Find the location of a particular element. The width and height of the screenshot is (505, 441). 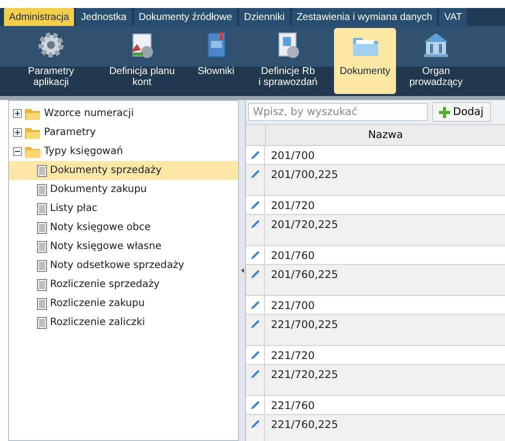

tree-item-label: Dokumenty zakupu is located at coordinates (98, 189).